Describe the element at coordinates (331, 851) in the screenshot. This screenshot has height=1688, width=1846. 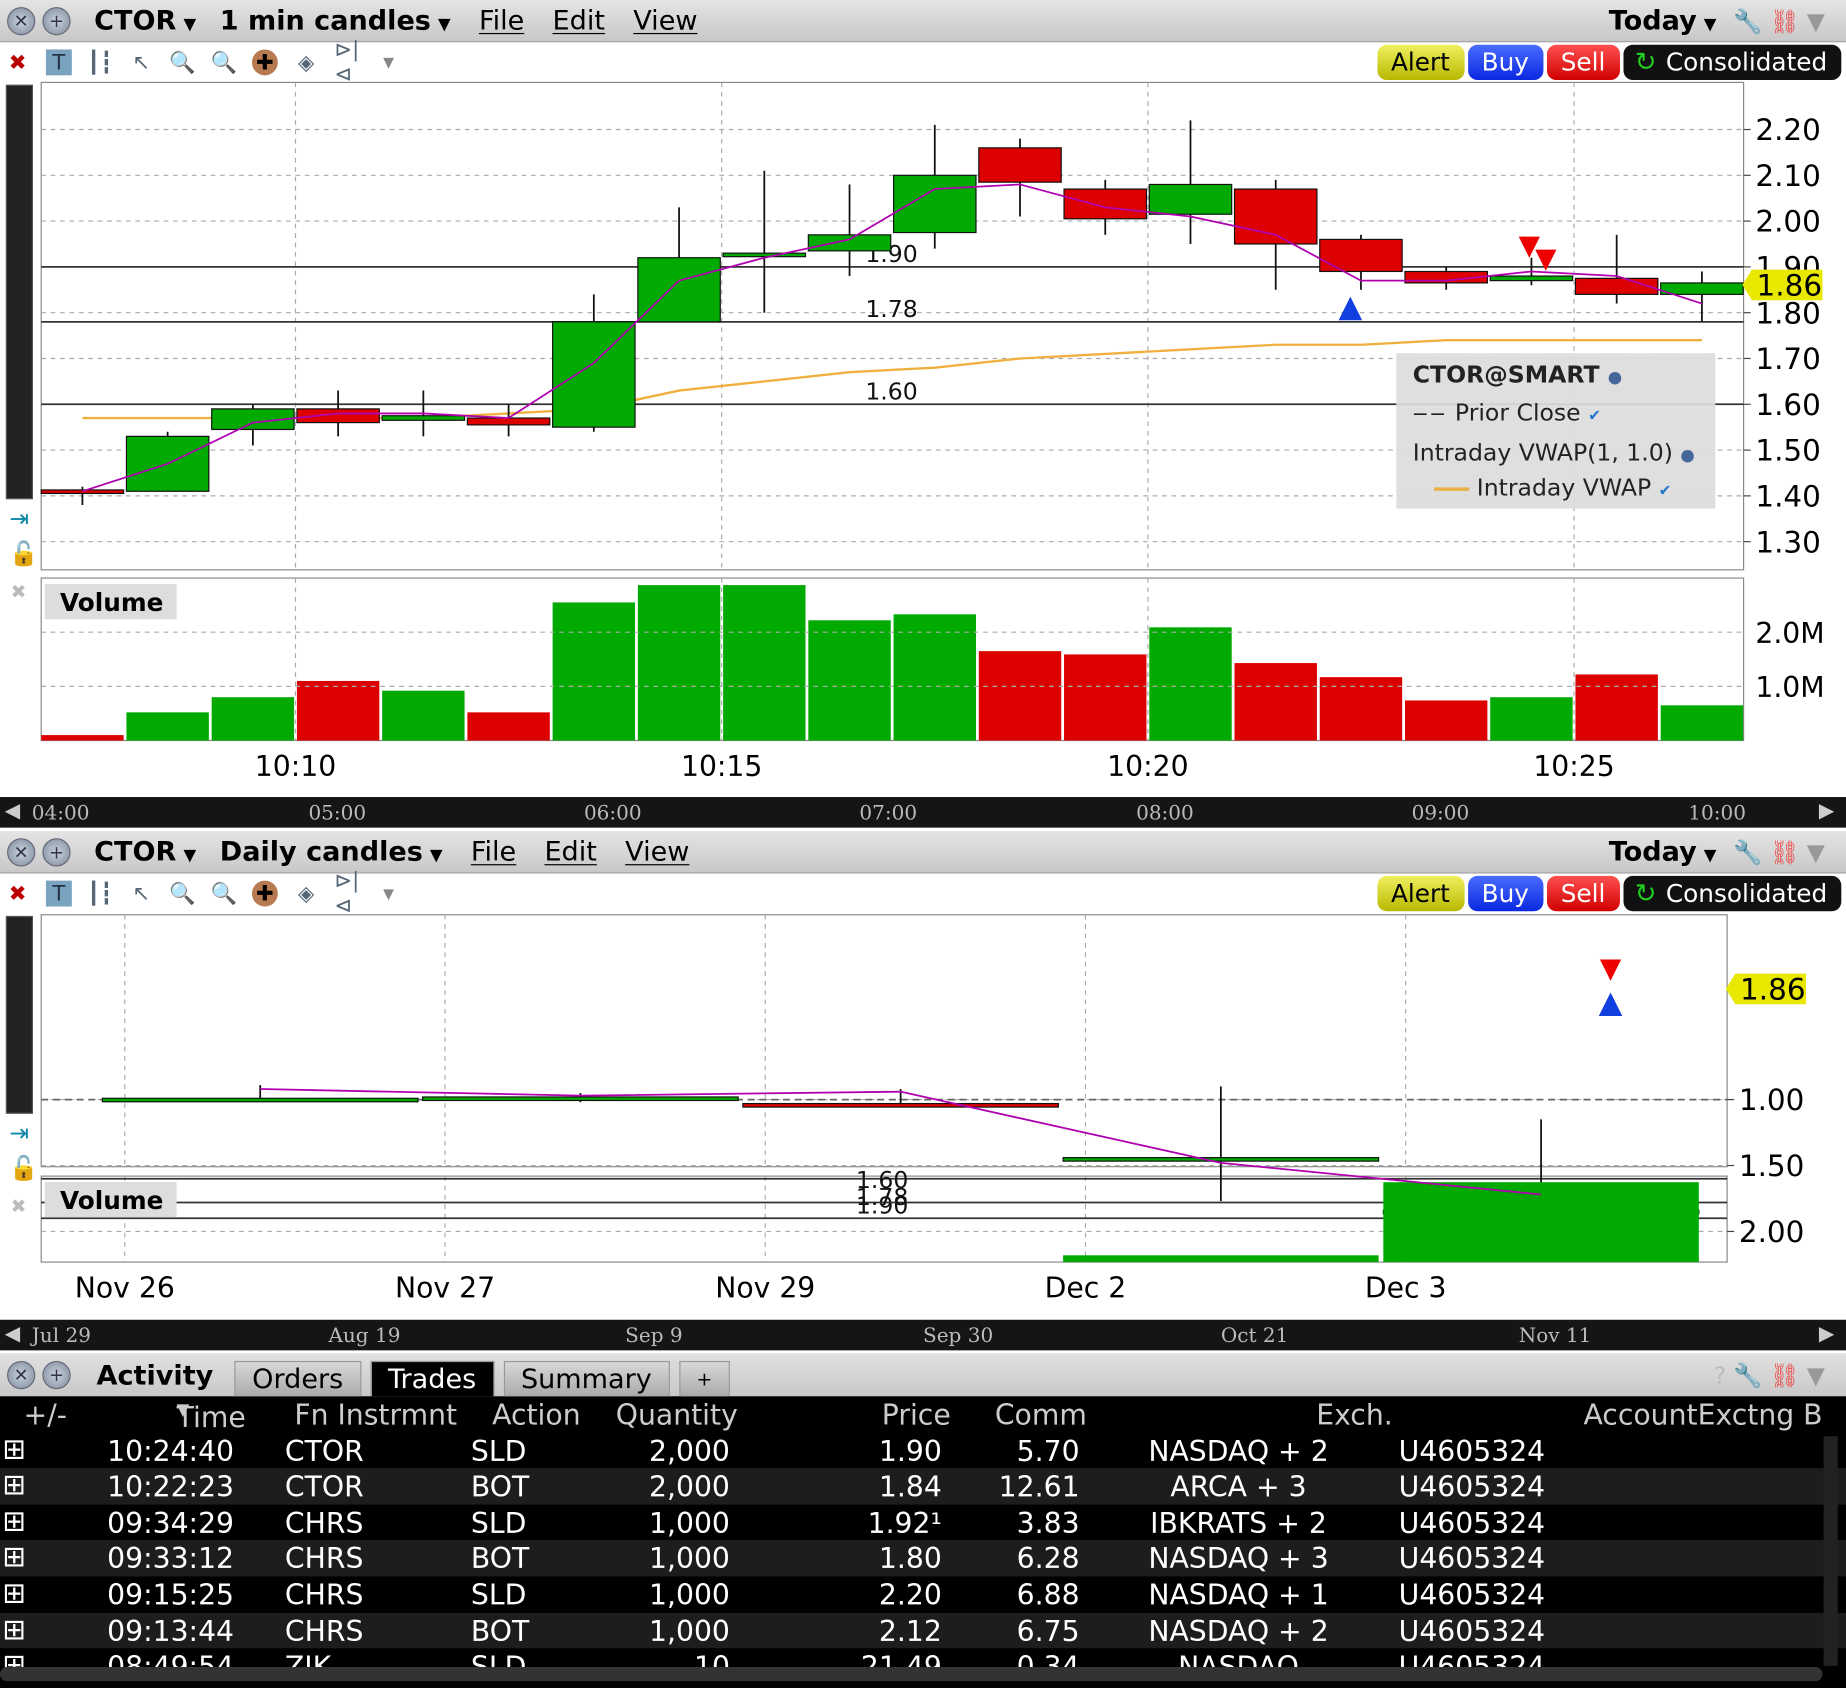
I see `period-dropdown: Daily candles ▼` at that location.